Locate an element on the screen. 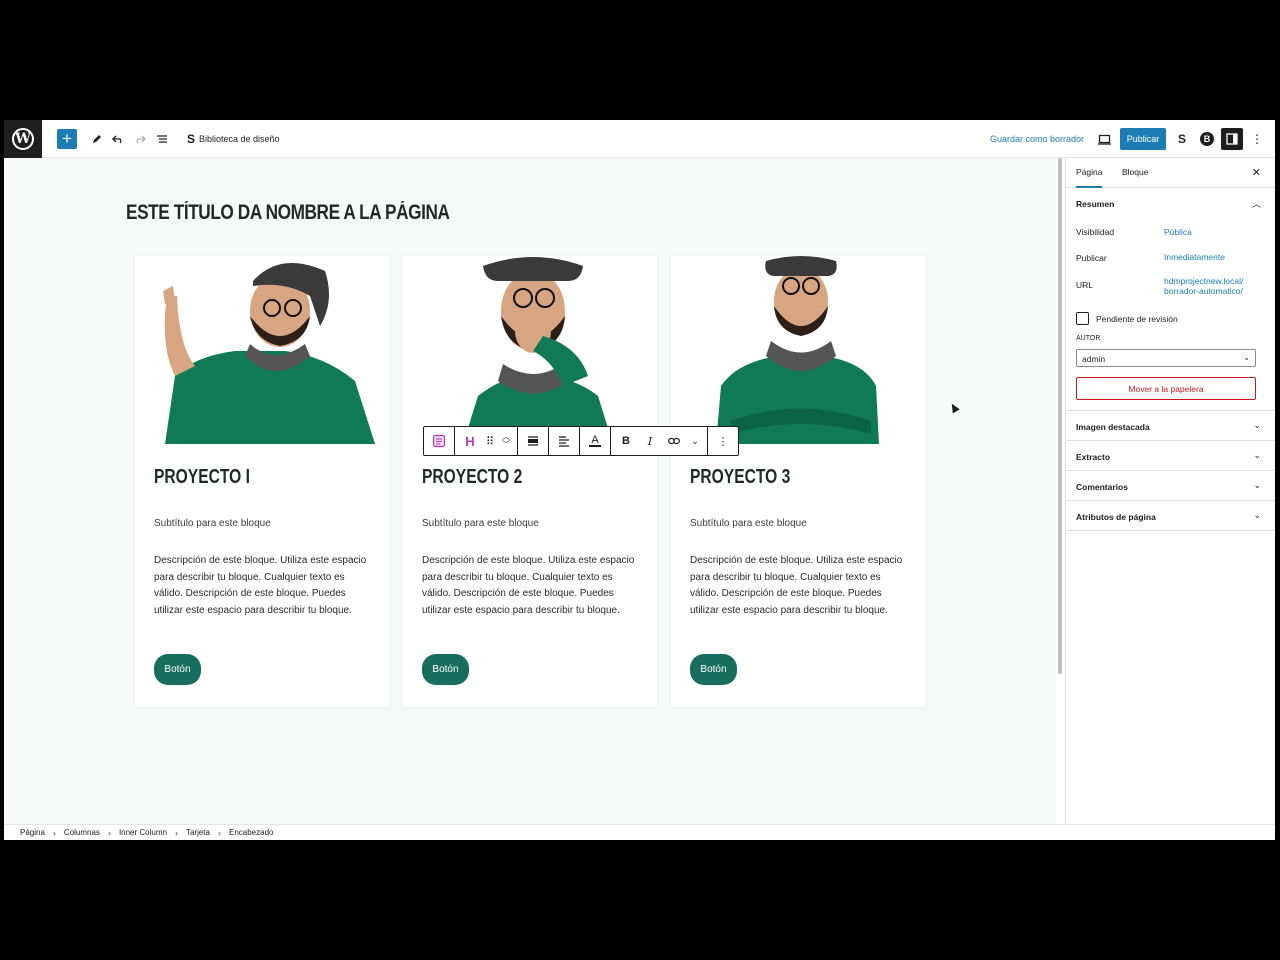 Image resolution: width=1280 pixels, height=960 pixels. options-menu-button: ⋮ is located at coordinates (1257, 139).